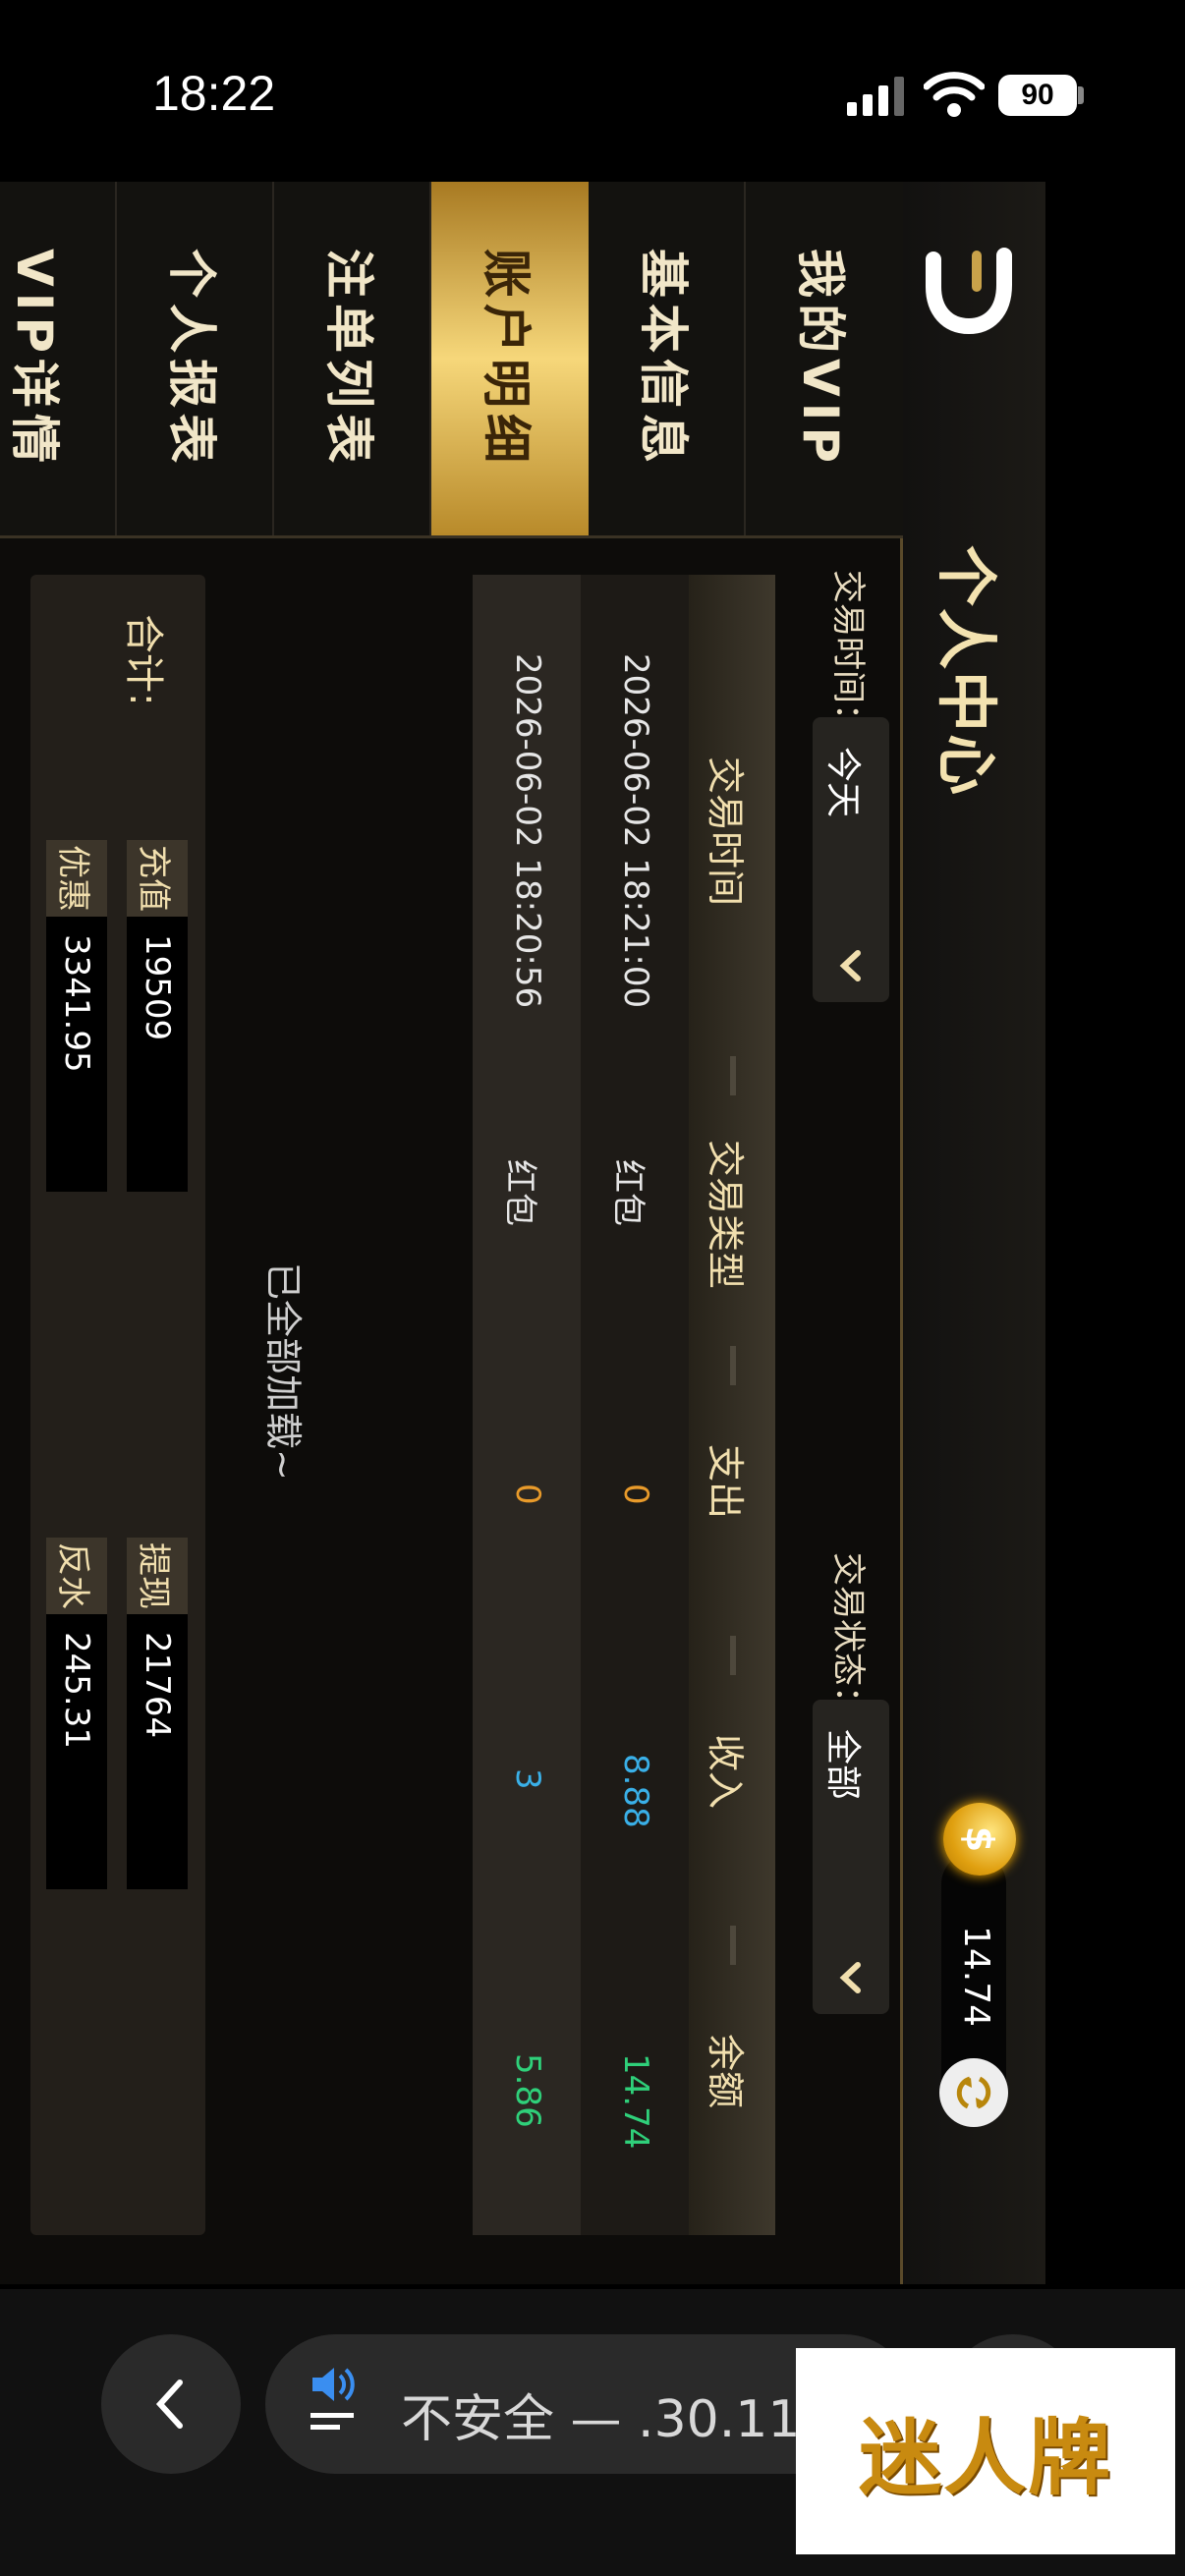  What do you see at coordinates (726, 1772) in the screenshot?
I see `column-header-income: 收入` at bounding box center [726, 1772].